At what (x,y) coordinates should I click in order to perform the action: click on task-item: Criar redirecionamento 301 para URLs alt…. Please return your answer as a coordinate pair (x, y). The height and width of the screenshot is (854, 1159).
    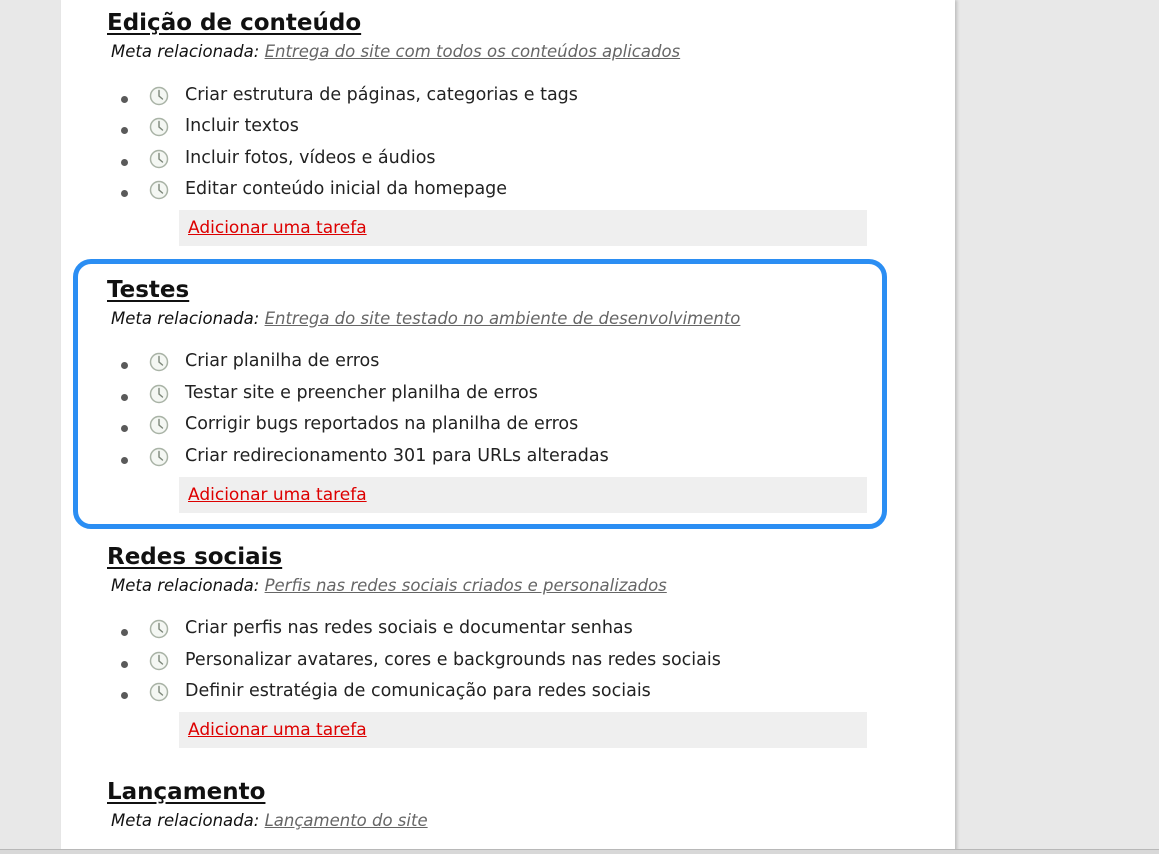
    Looking at the image, I should click on (487, 456).